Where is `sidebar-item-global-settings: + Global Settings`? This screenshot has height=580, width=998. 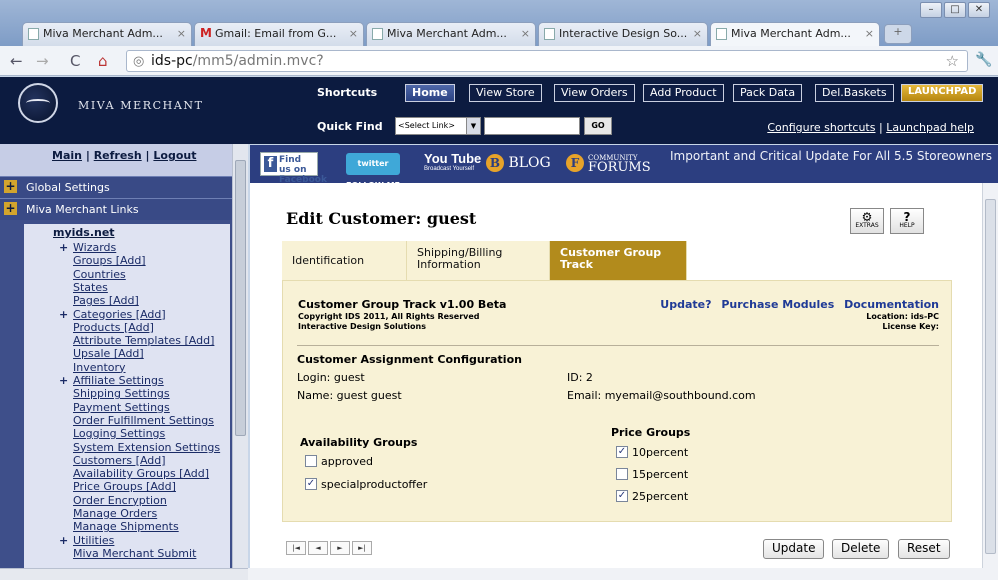
sidebar-item-global-settings: + Global Settings is located at coordinates (116, 187).